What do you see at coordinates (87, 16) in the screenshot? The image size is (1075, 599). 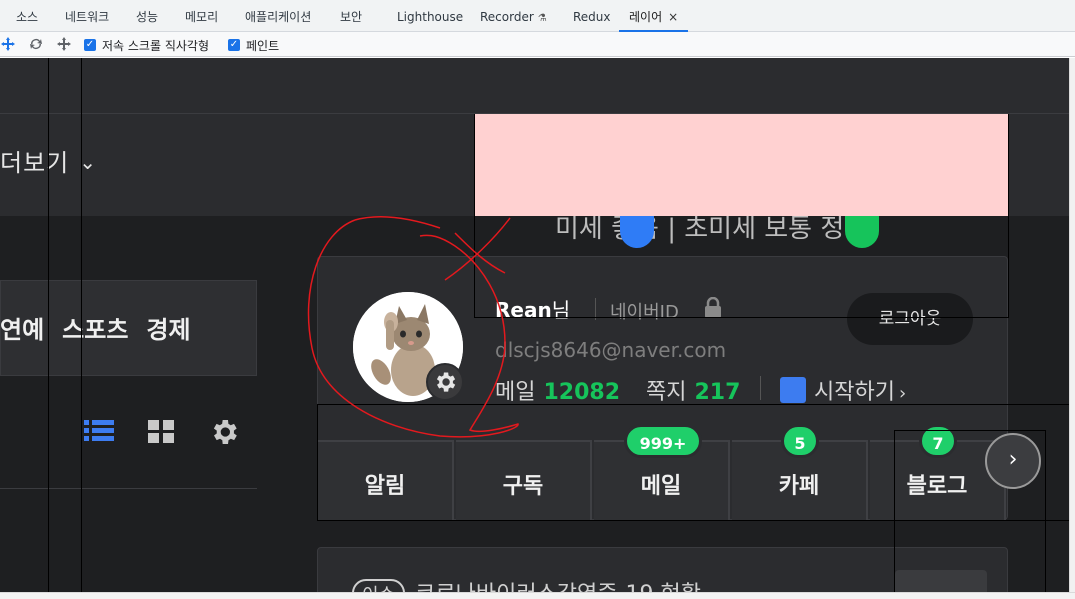 I see `tab-network: 네트워크` at bounding box center [87, 16].